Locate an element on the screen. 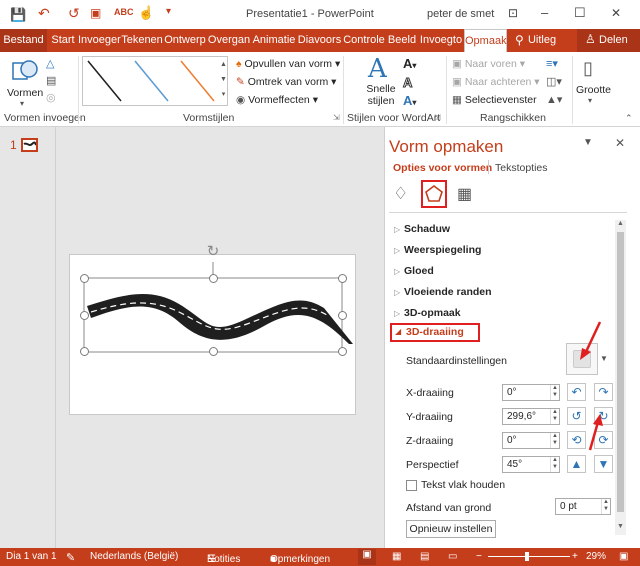 The height and width of the screenshot is (566, 640). y-rotation-input: 299,6° ▲ ▼ is located at coordinates (531, 416).